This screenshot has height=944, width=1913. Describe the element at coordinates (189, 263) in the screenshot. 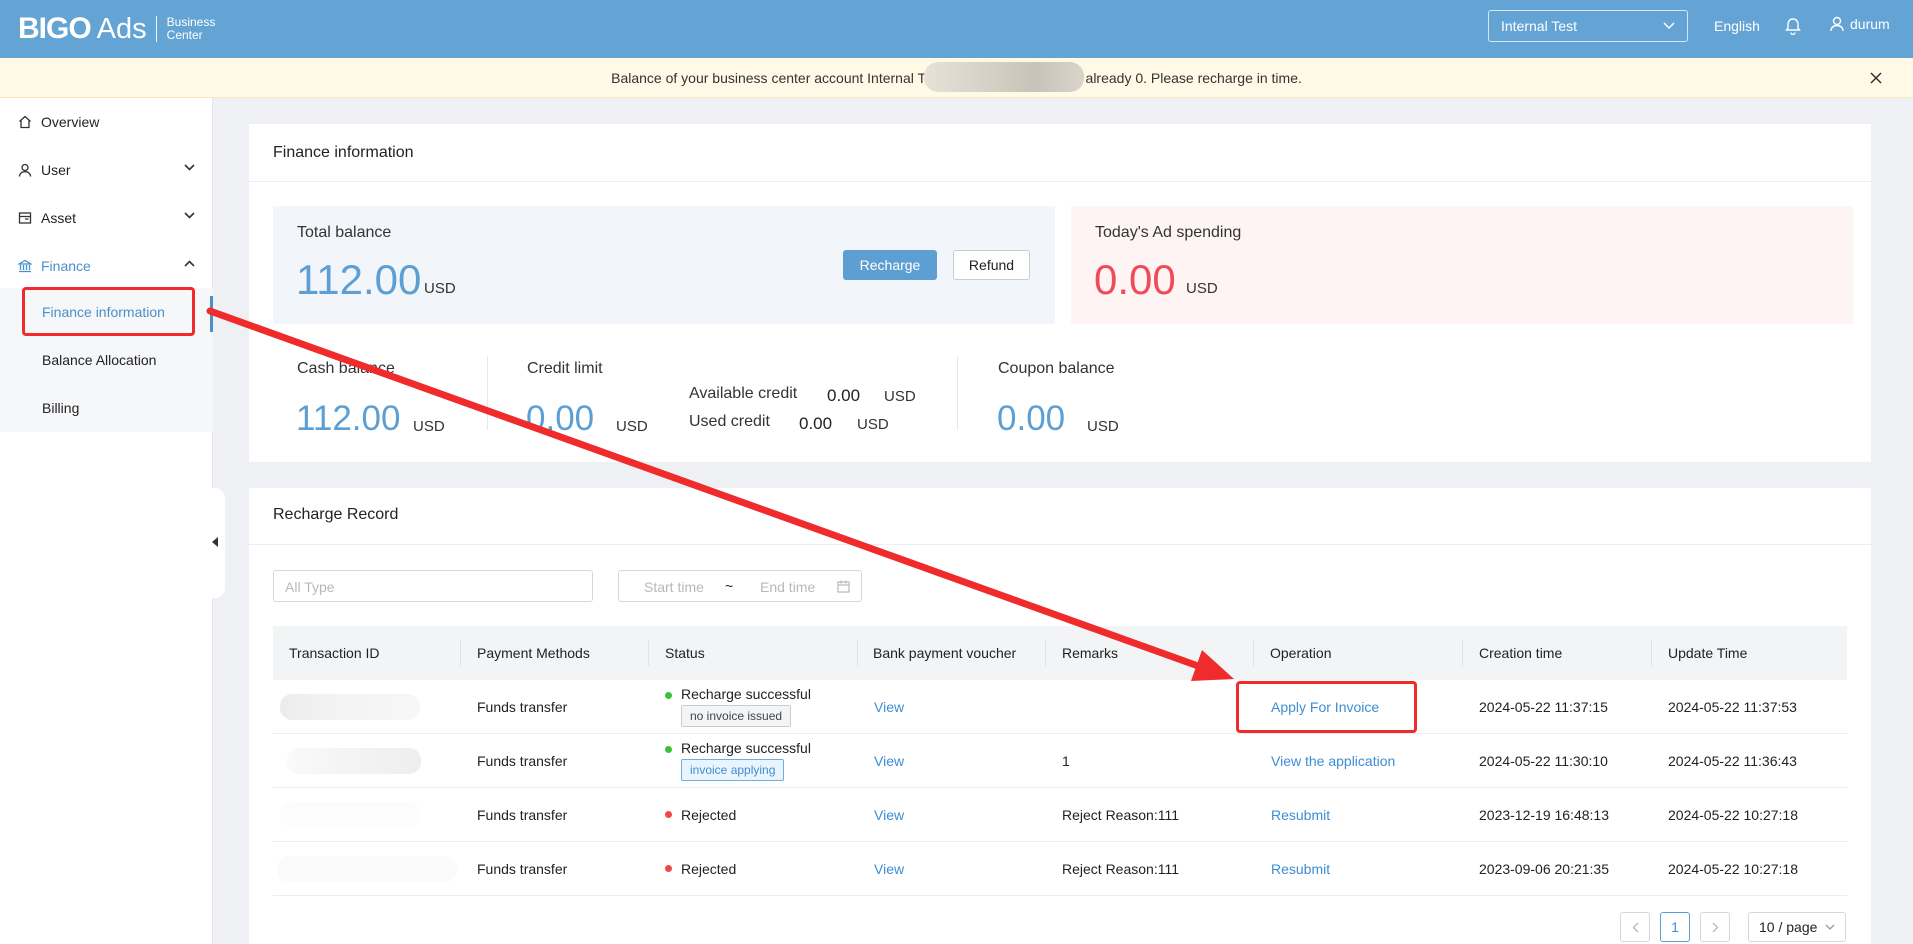

I see `chevron-up-icon` at that location.